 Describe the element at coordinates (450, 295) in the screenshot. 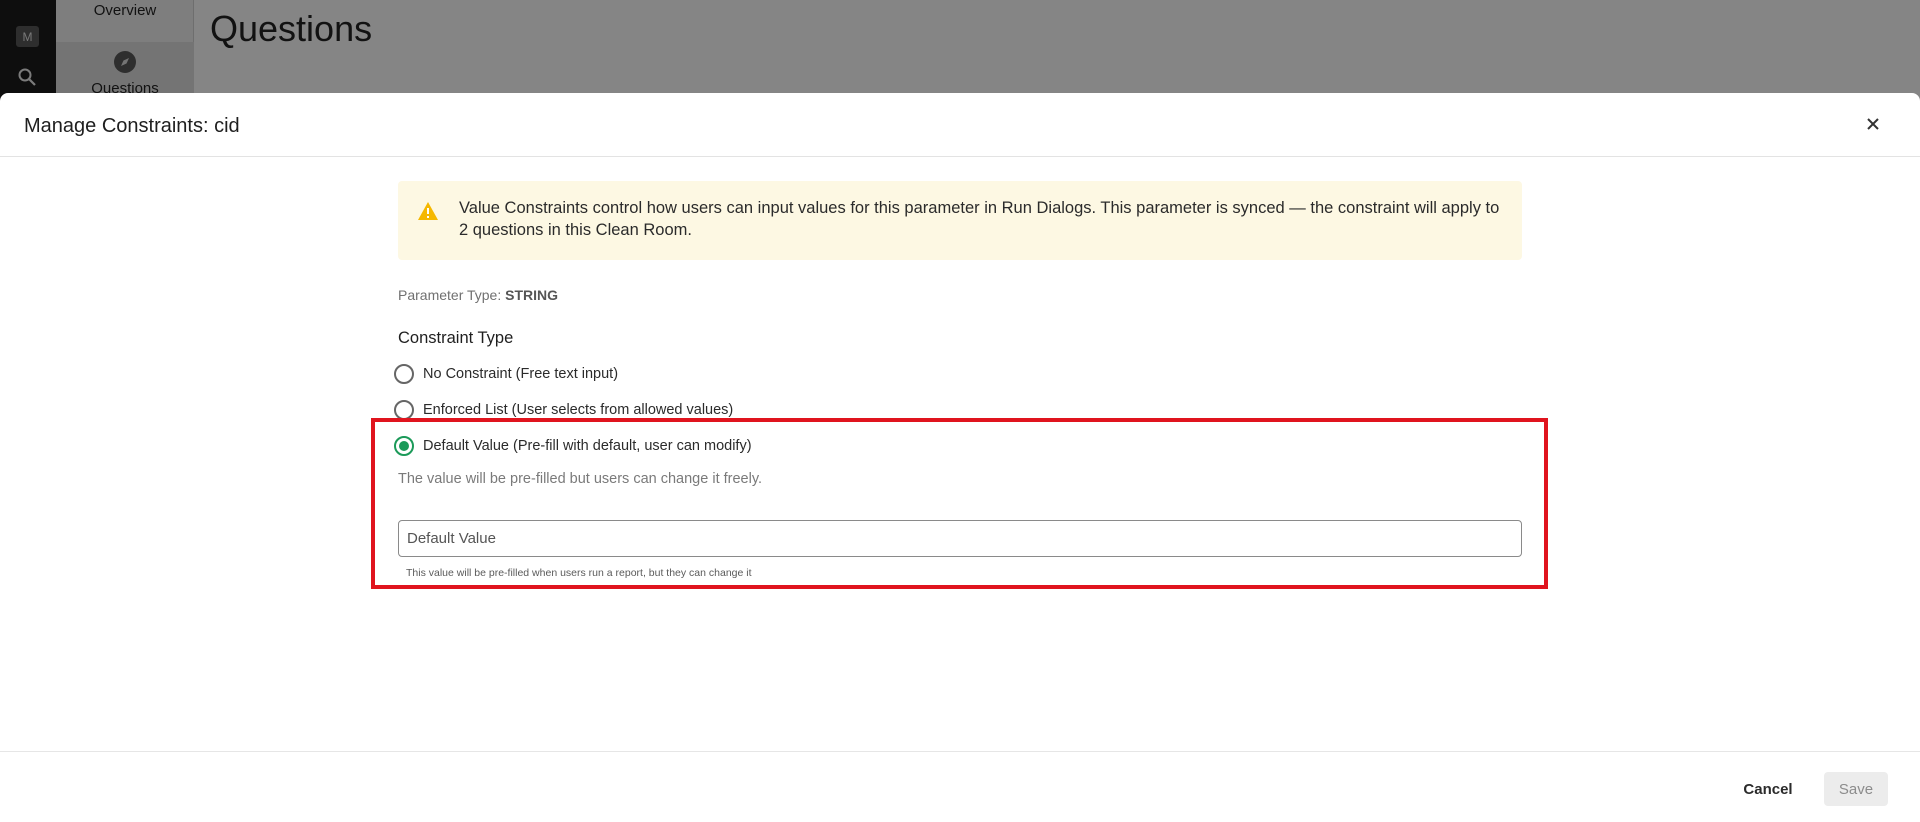

I see `parameter-type-label: Parameter Type:` at that location.